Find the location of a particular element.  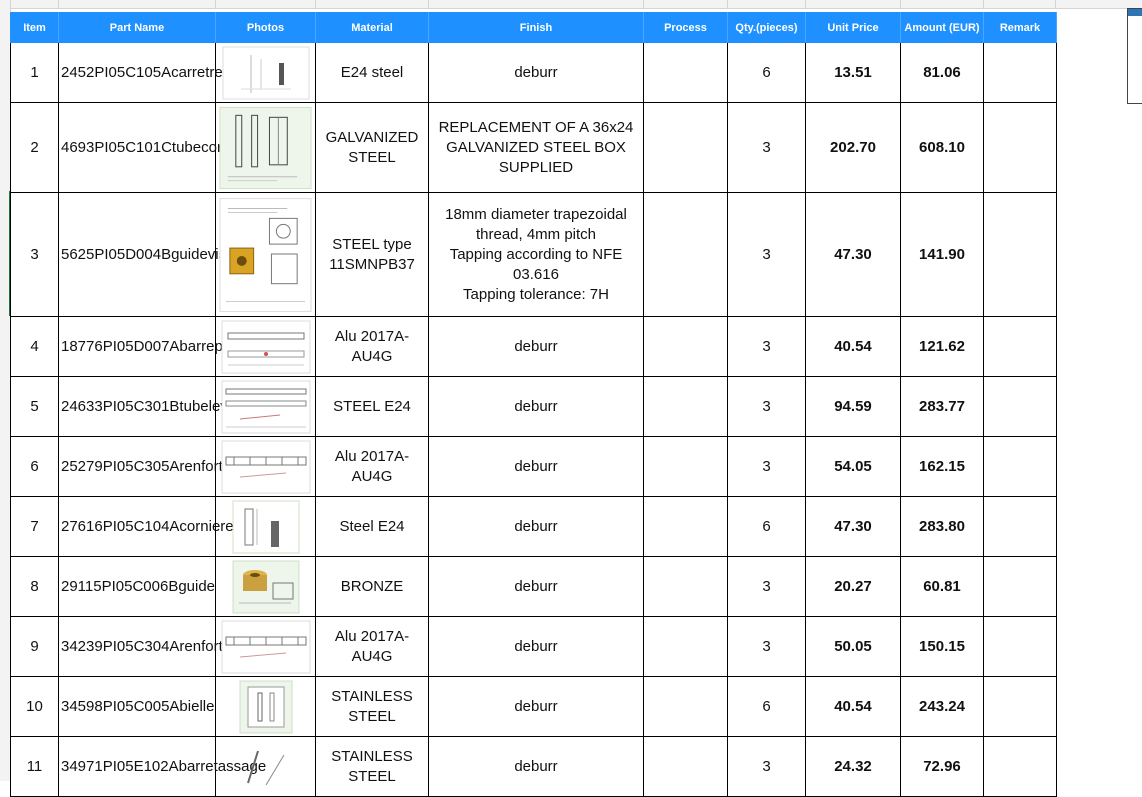

cell-unit-price: 54.05 is located at coordinates (853, 466).